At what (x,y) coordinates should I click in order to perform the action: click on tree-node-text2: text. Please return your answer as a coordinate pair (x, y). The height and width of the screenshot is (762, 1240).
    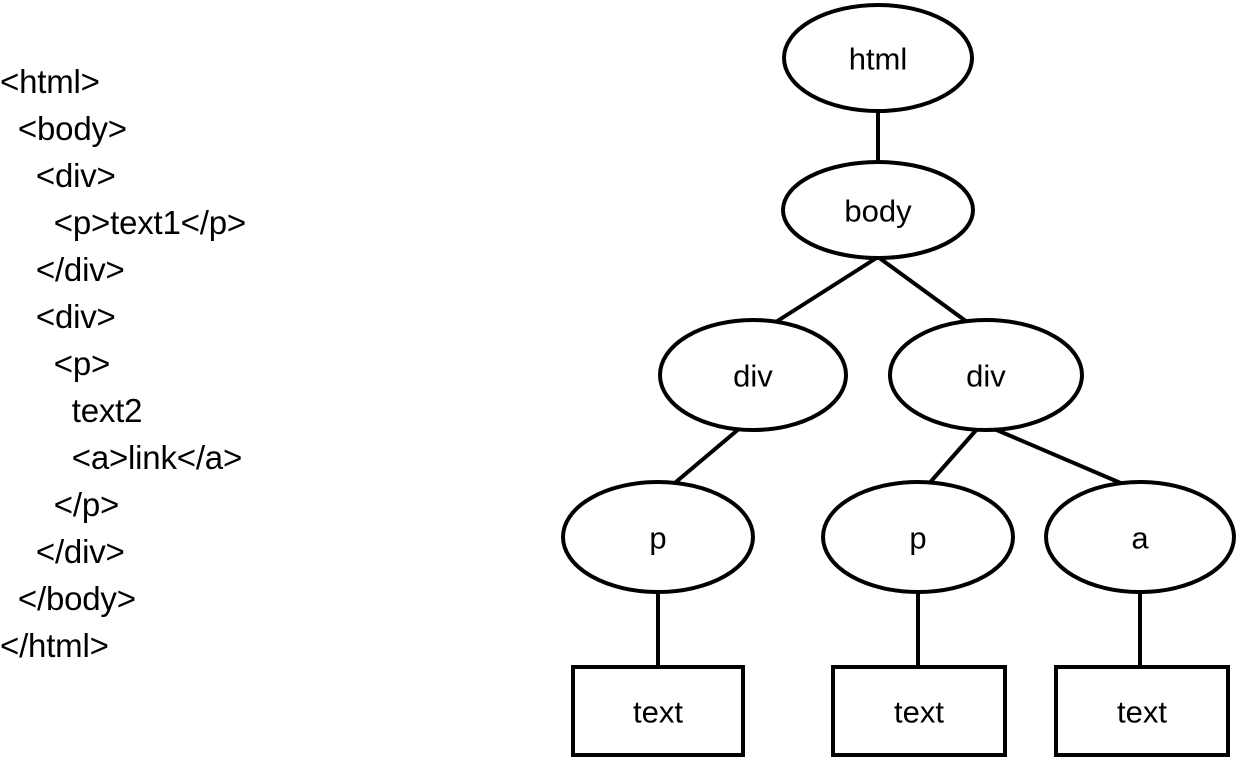
    Looking at the image, I should click on (919, 711).